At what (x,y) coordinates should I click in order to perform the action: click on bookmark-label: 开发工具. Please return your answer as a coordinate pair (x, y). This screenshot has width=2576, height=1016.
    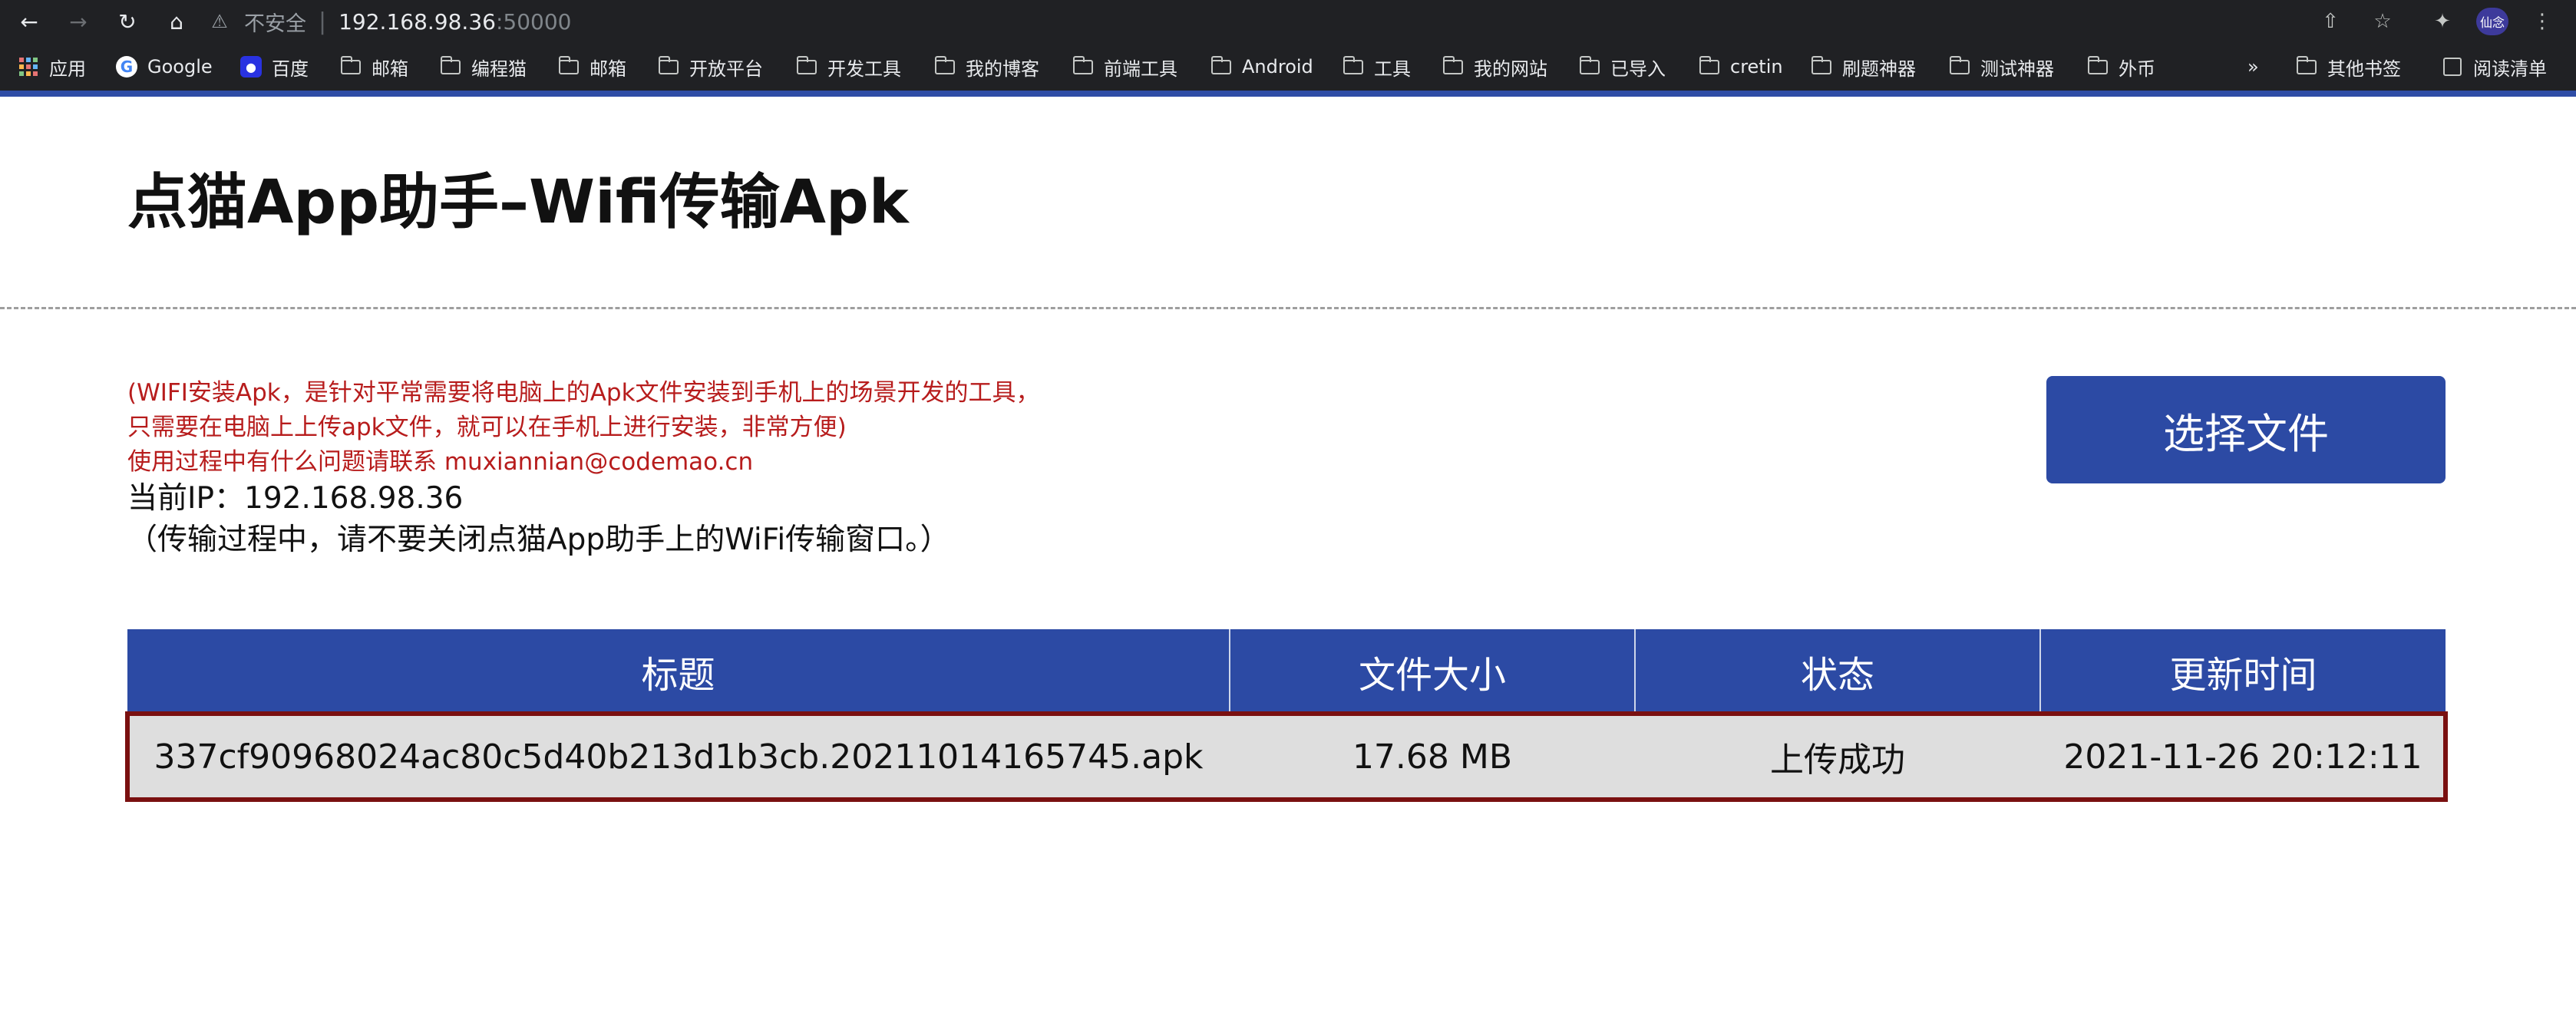
    Looking at the image, I should click on (864, 69).